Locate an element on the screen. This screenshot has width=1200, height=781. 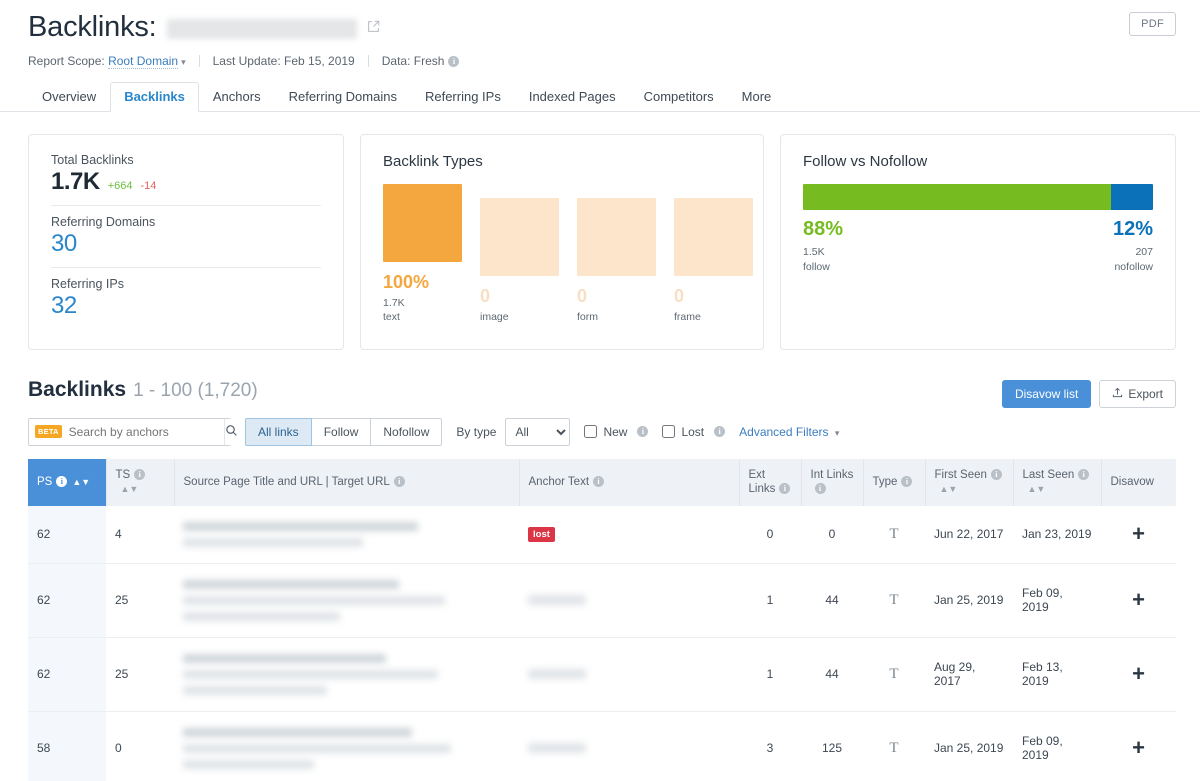
column-header-ps: PS i ▲▼ is located at coordinates (67, 482).